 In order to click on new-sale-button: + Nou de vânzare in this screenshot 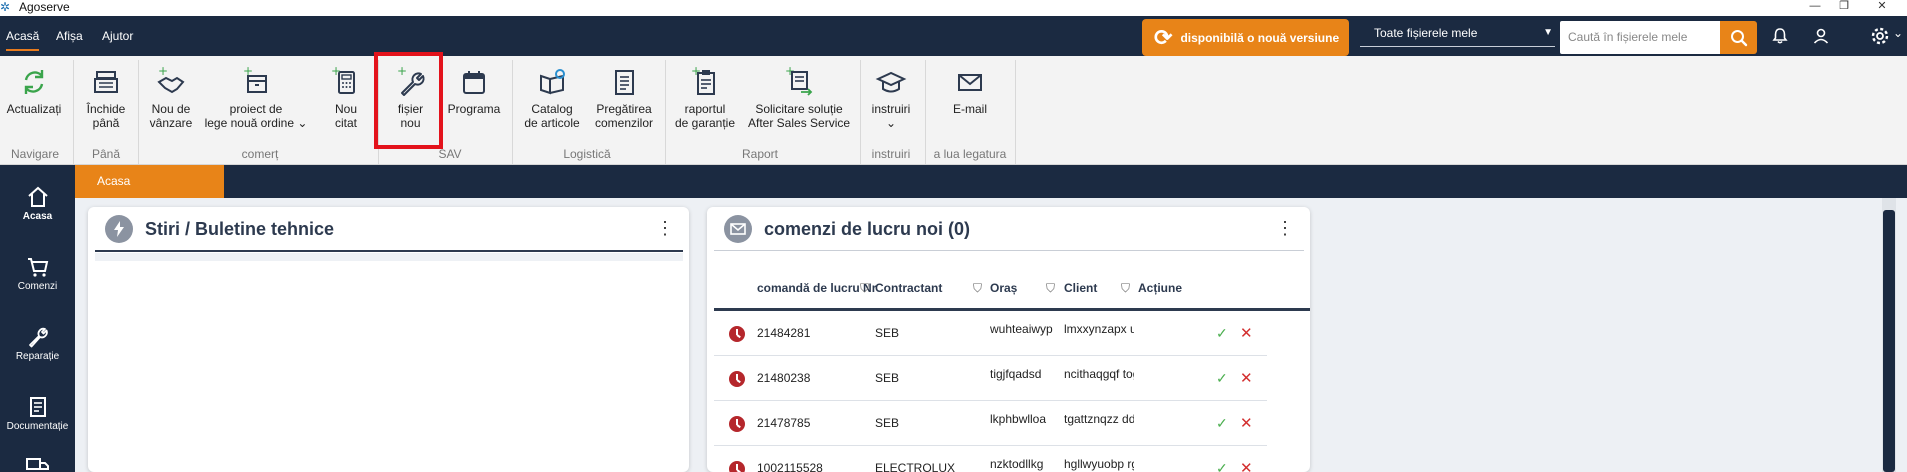, I will do `click(171, 98)`.